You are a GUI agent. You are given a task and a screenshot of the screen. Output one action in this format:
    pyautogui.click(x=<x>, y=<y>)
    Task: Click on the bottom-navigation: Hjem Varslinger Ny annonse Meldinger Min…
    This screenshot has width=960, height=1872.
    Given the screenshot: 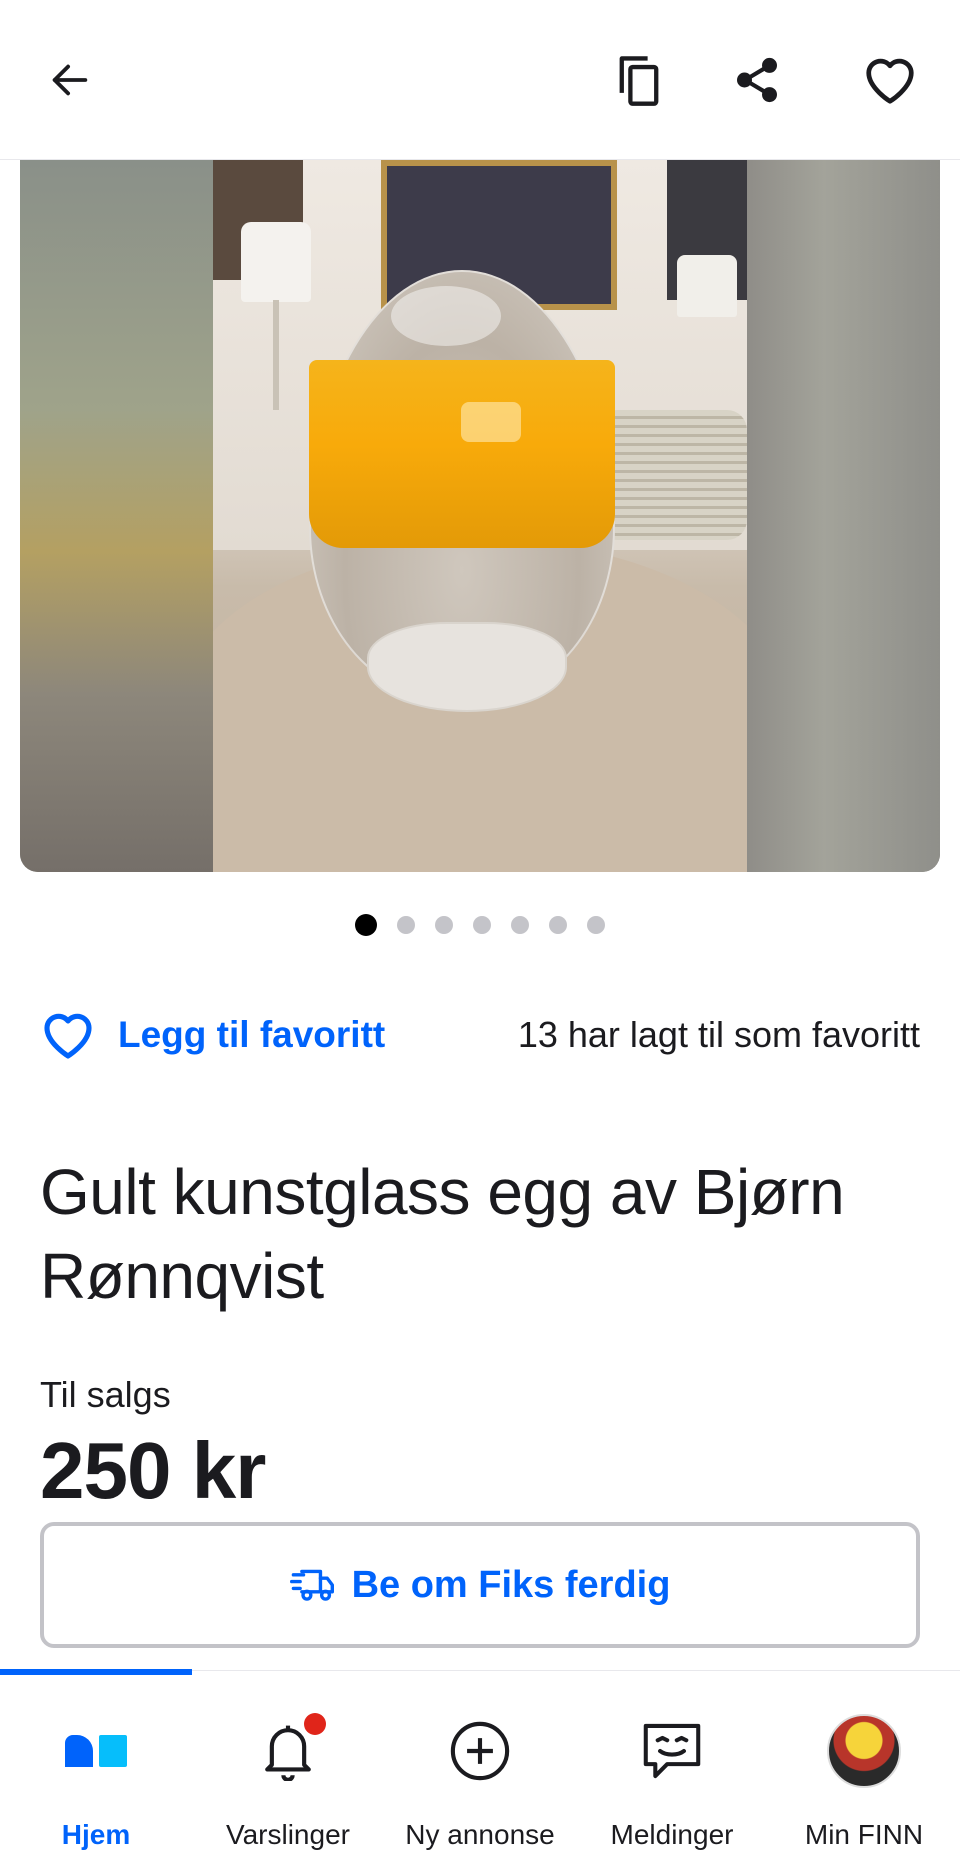 What is the action you would take?
    pyautogui.click(x=480, y=1770)
    